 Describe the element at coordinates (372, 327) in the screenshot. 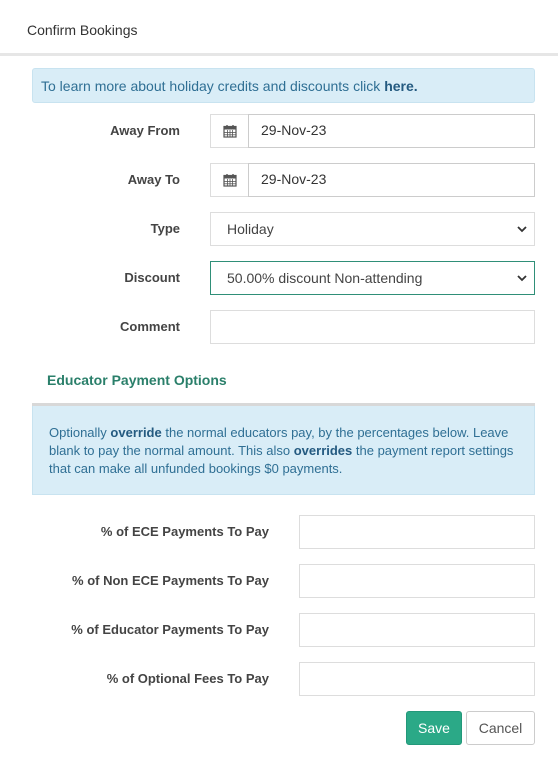

I see `comment-input` at that location.